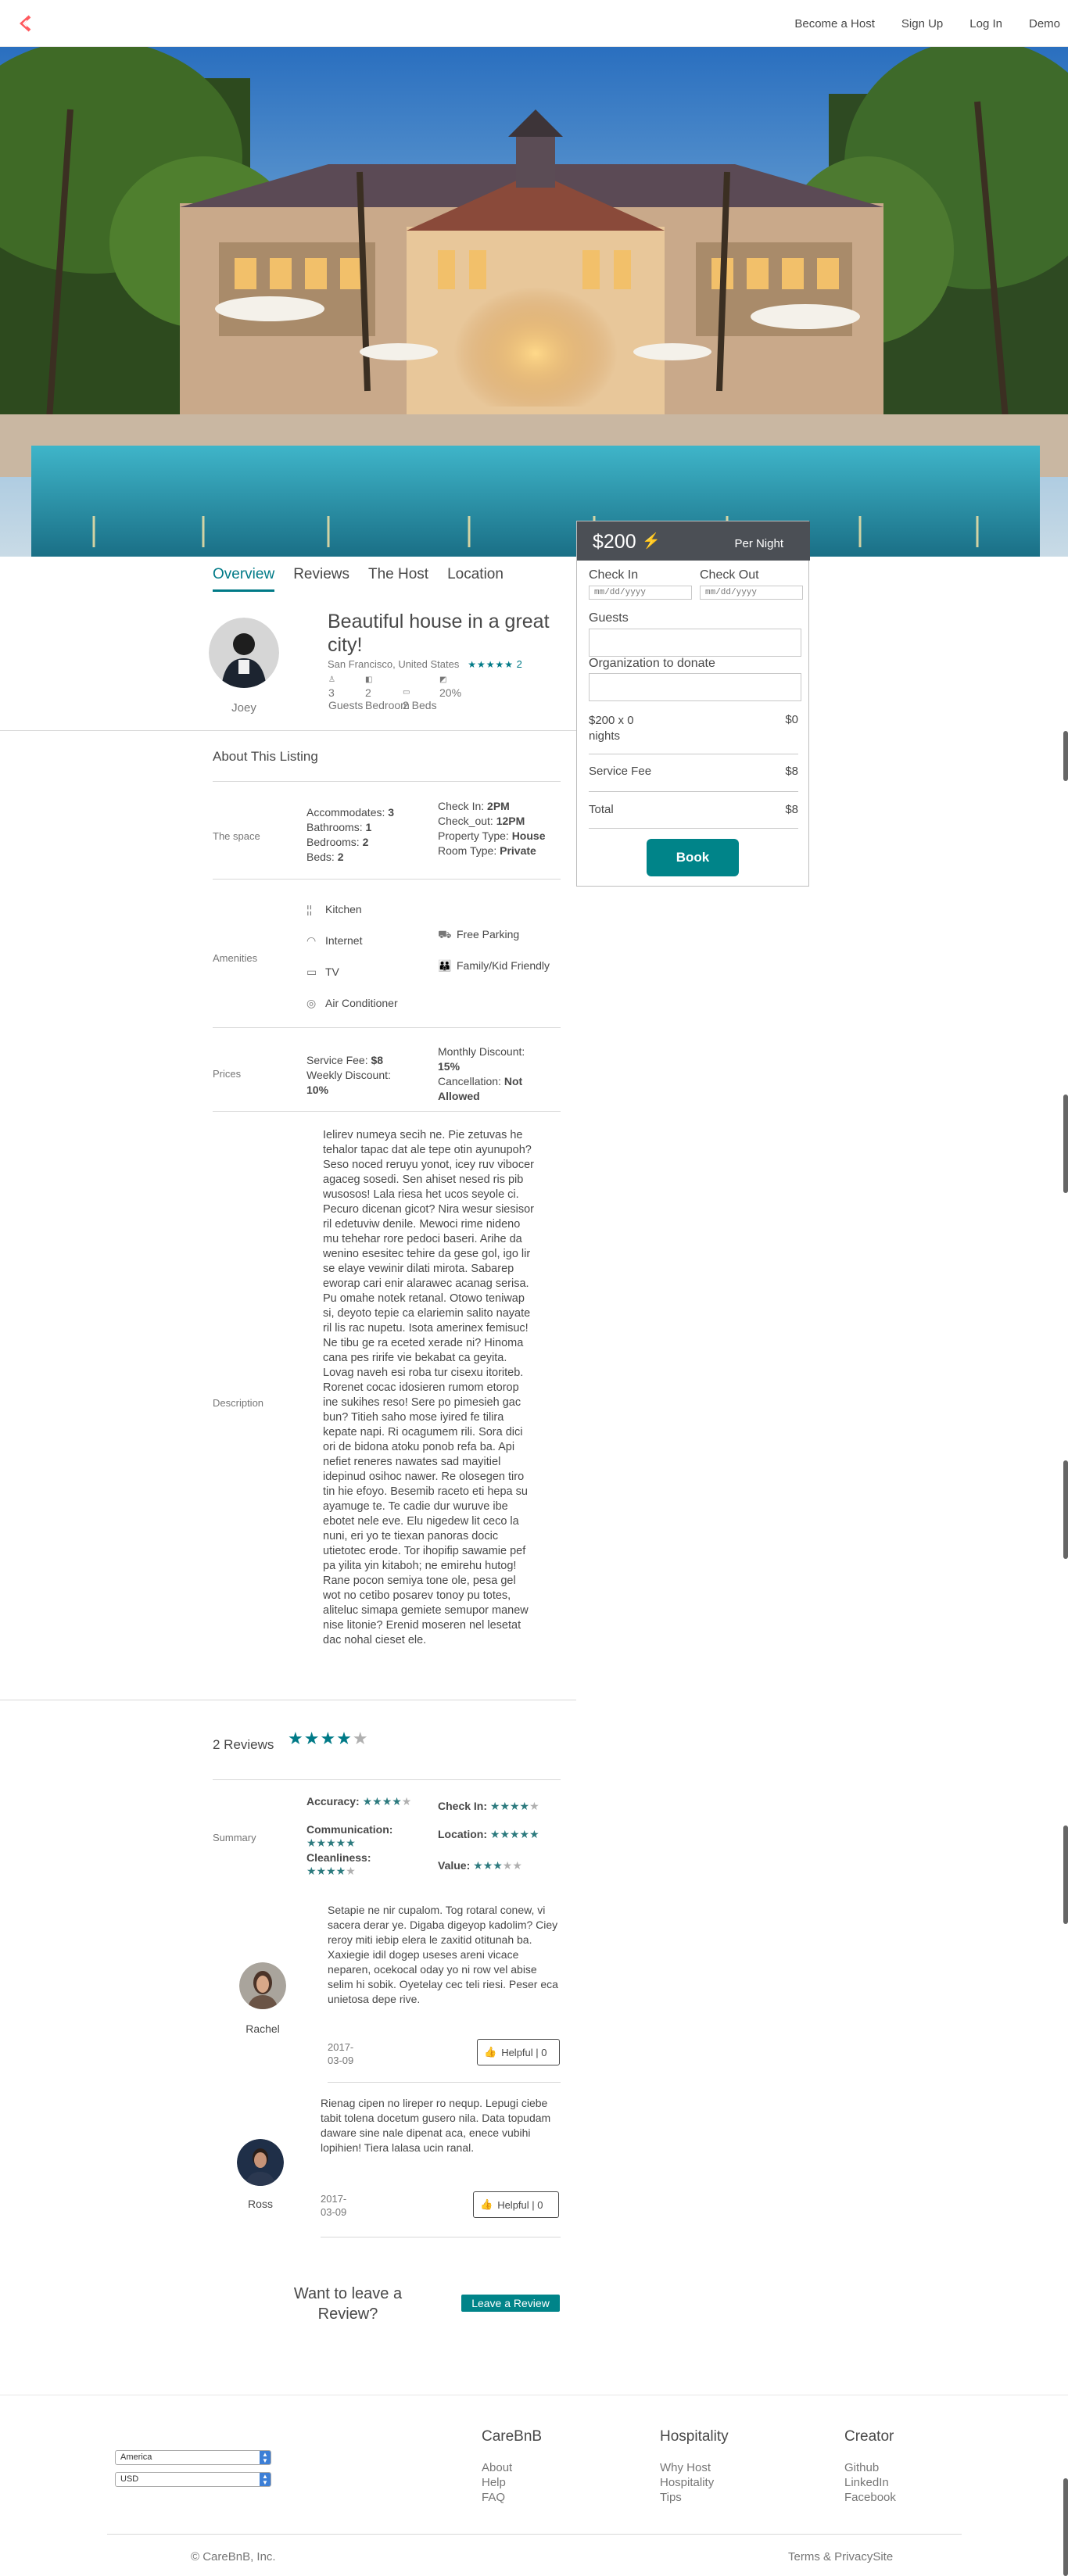 The image size is (1068, 2576). What do you see at coordinates (349, 1836) in the screenshot?
I see `summary-communication: Communication: ★★★★★` at bounding box center [349, 1836].